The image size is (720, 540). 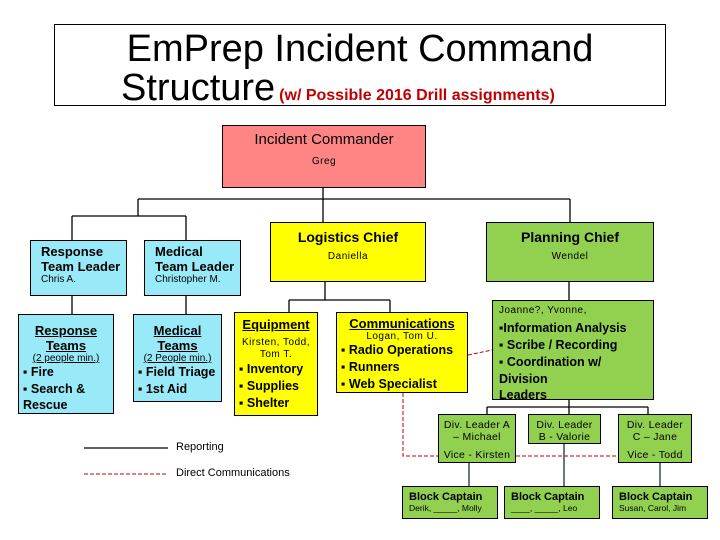 What do you see at coordinates (177, 345) in the screenshot?
I see `medical-teams-title-line2: Teams` at bounding box center [177, 345].